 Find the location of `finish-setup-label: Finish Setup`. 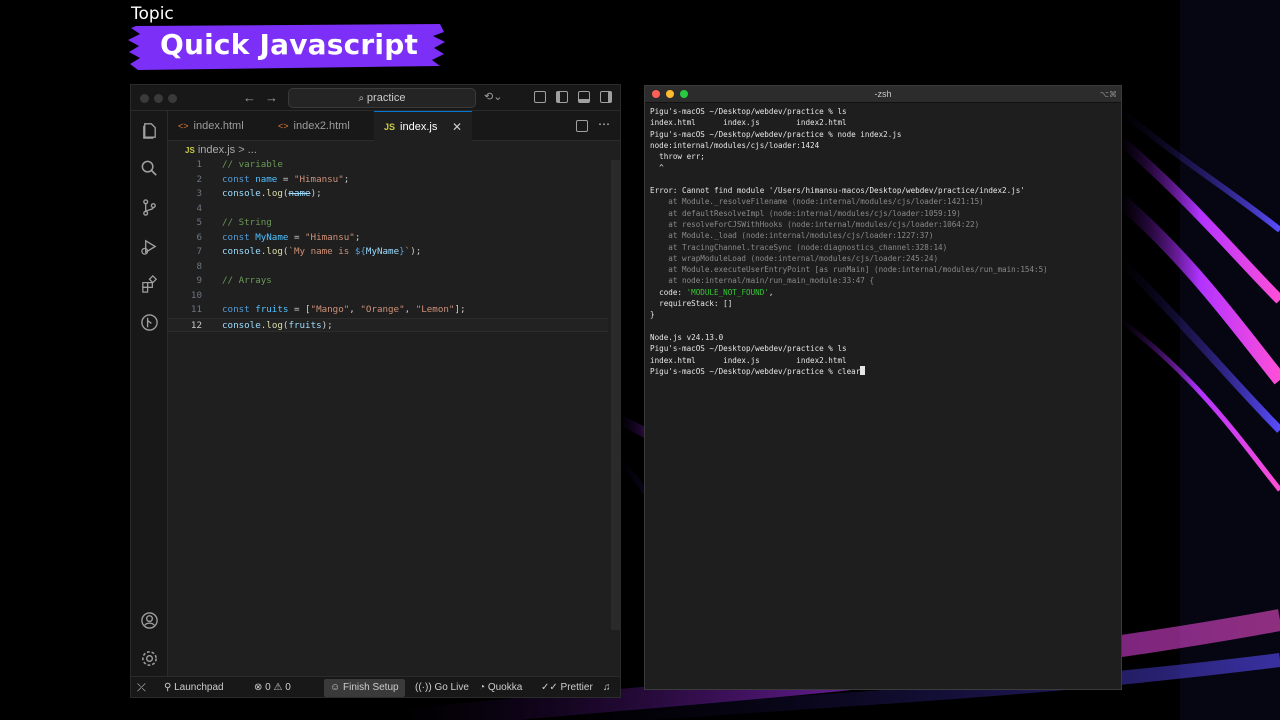

finish-setup-label: Finish Setup is located at coordinates (371, 687).